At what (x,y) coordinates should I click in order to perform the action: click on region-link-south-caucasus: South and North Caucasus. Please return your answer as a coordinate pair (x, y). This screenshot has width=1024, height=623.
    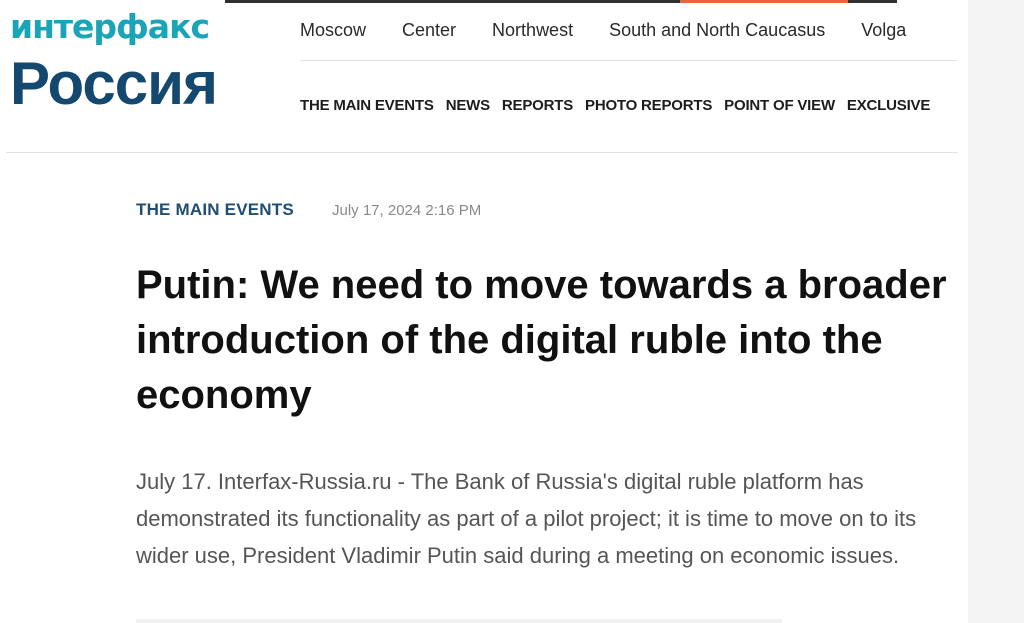
    Looking at the image, I should click on (717, 30).